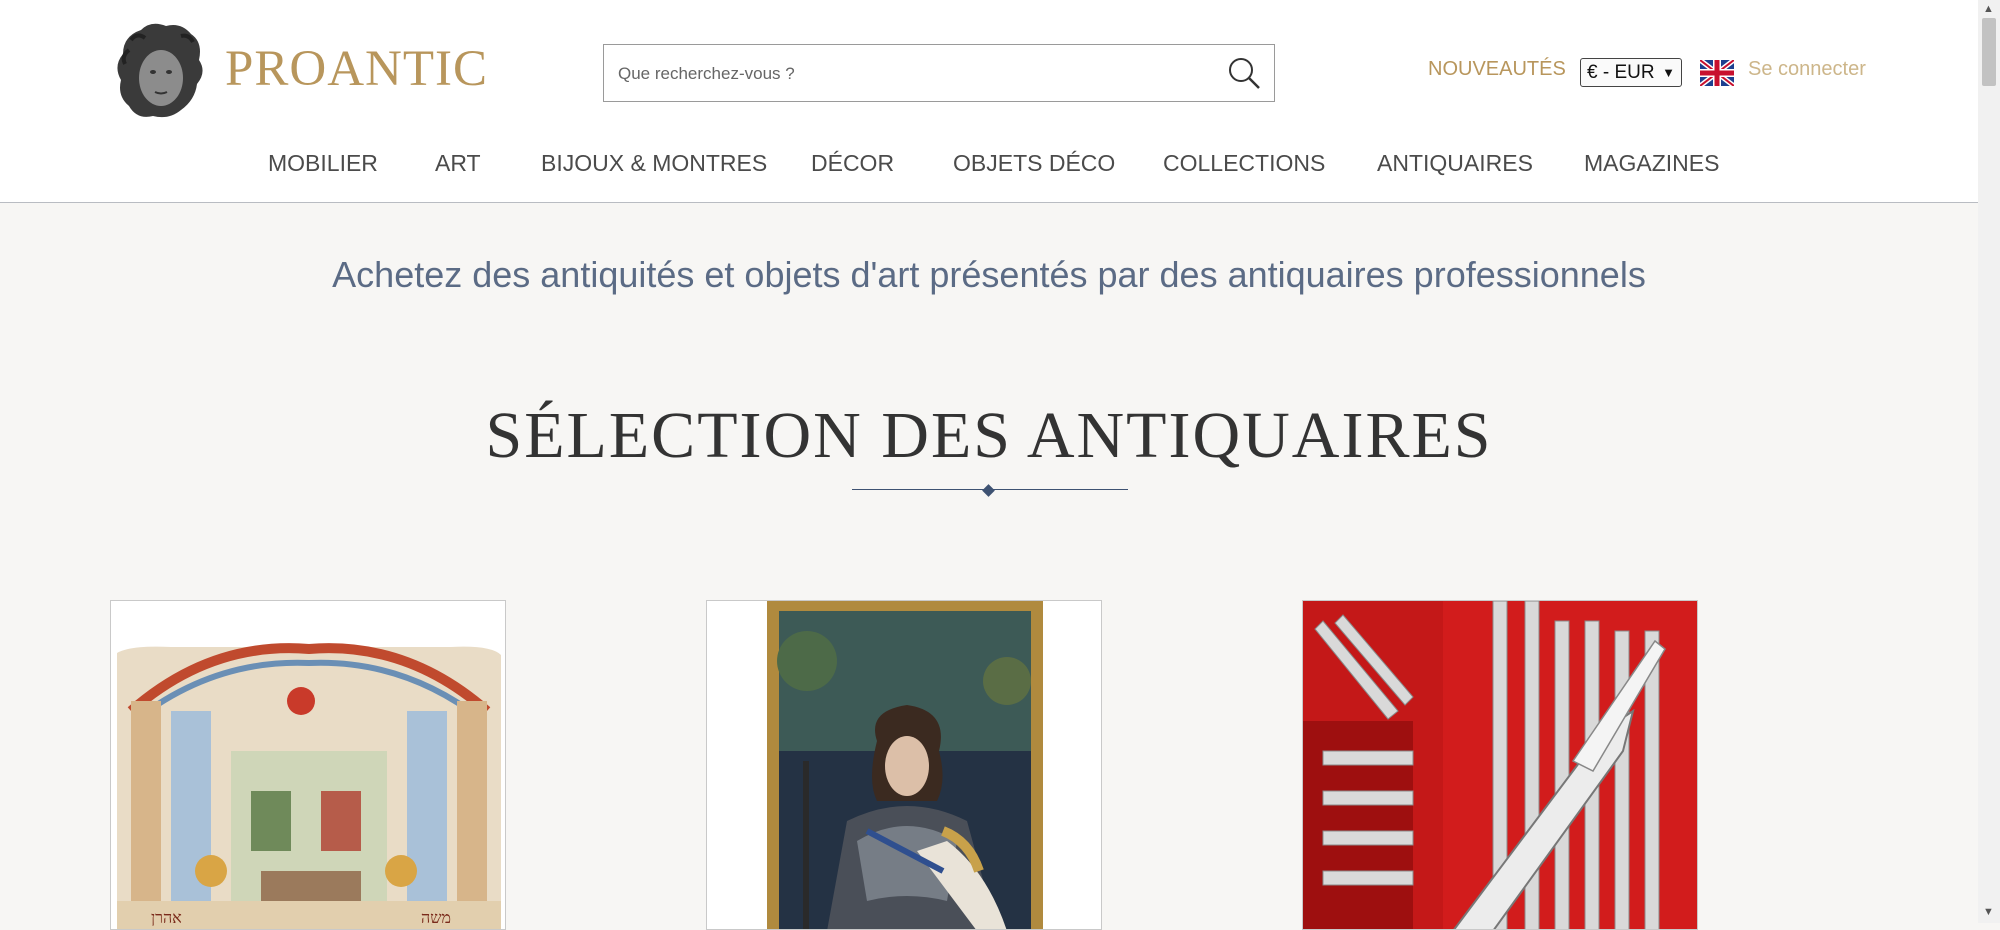 Image resolution: width=2000 pixels, height=930 pixels. Describe the element at coordinates (1651, 163) in the screenshot. I see `nav-item-magazines: MAGAZINES` at that location.